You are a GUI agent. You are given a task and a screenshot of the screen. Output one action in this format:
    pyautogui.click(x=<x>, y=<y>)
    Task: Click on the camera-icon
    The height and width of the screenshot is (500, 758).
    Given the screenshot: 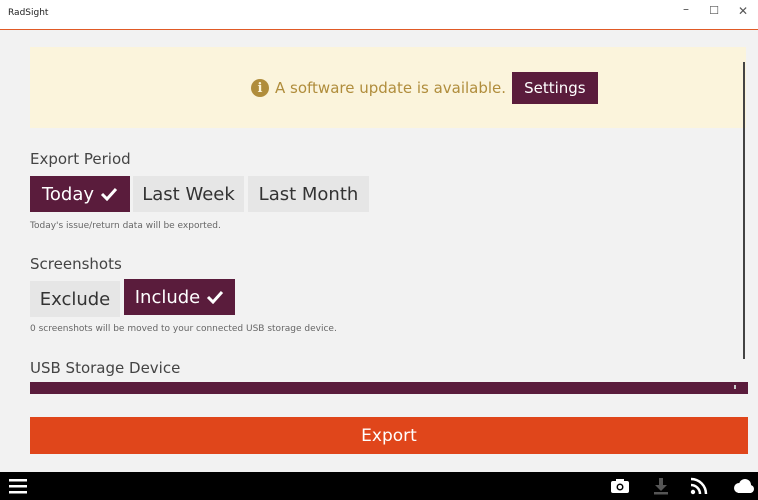 What is the action you would take?
    pyautogui.click(x=620, y=486)
    